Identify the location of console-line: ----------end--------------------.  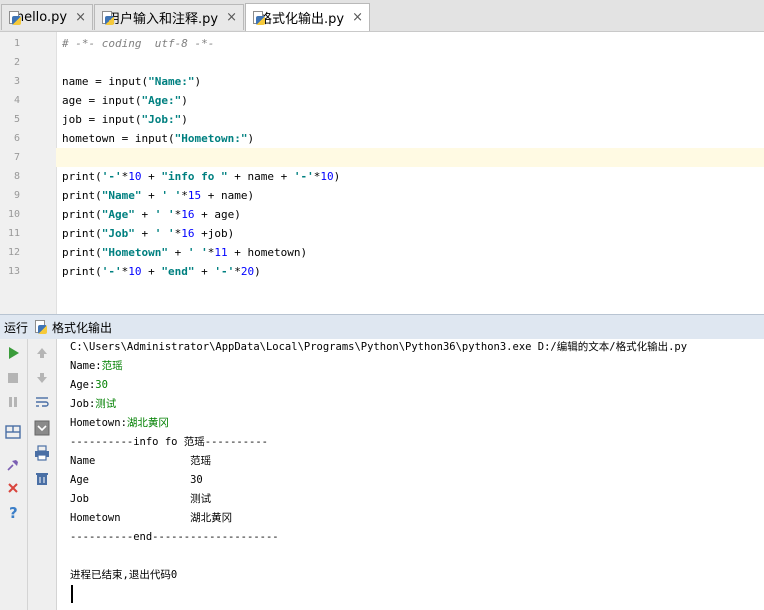
(174, 537).